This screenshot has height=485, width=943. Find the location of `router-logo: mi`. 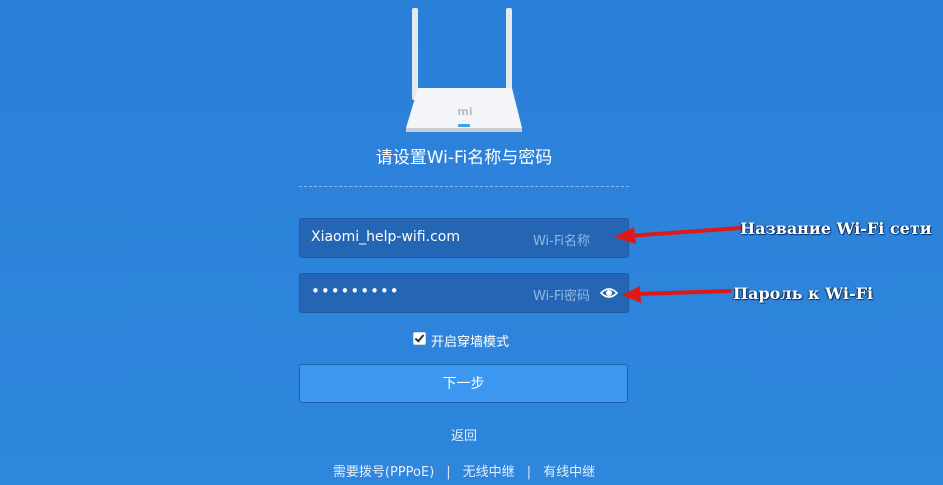

router-logo: mi is located at coordinates (464, 111).